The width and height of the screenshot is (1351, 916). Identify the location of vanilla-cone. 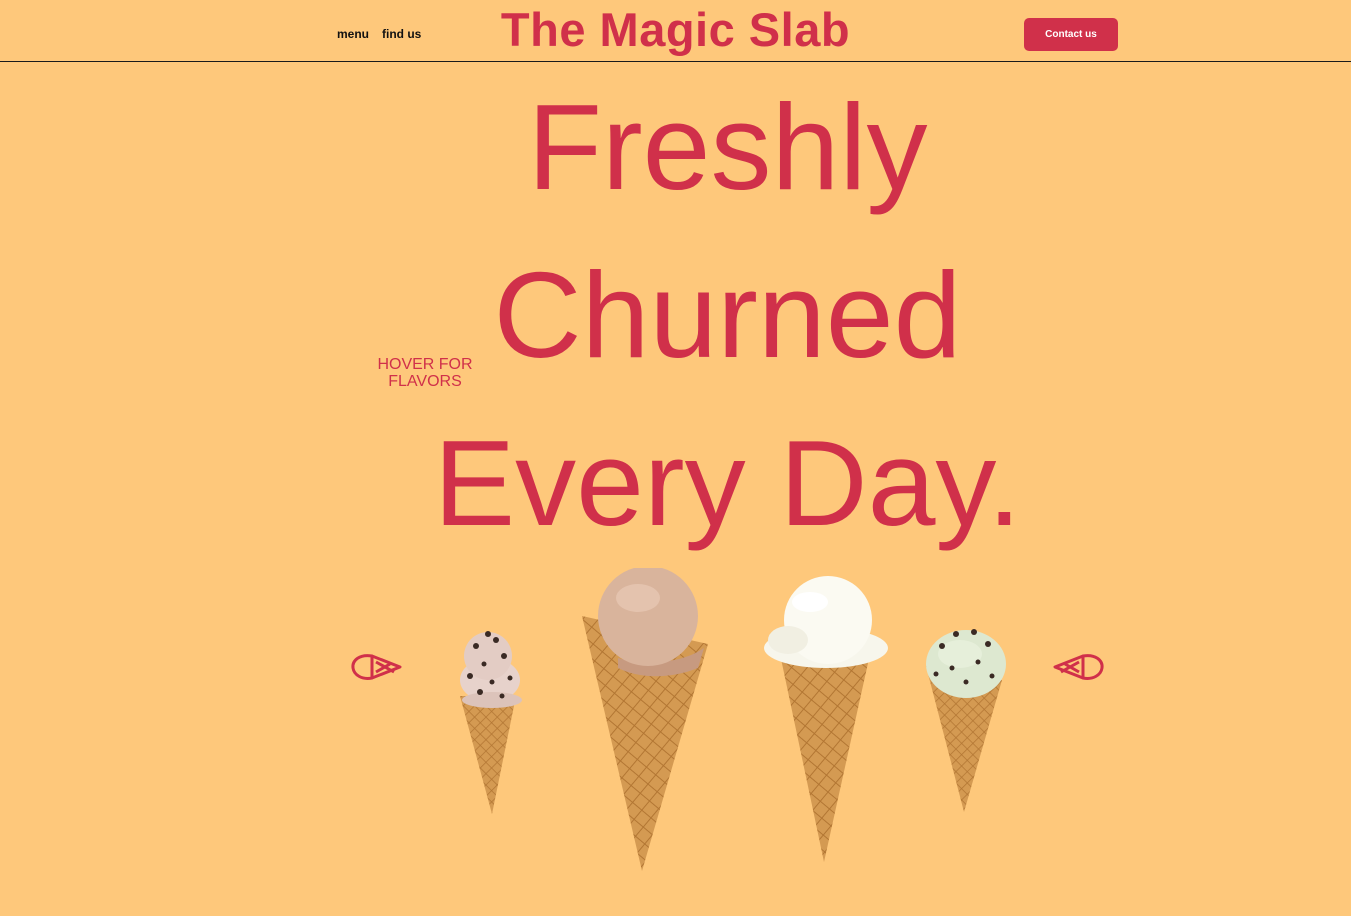
(826, 719).